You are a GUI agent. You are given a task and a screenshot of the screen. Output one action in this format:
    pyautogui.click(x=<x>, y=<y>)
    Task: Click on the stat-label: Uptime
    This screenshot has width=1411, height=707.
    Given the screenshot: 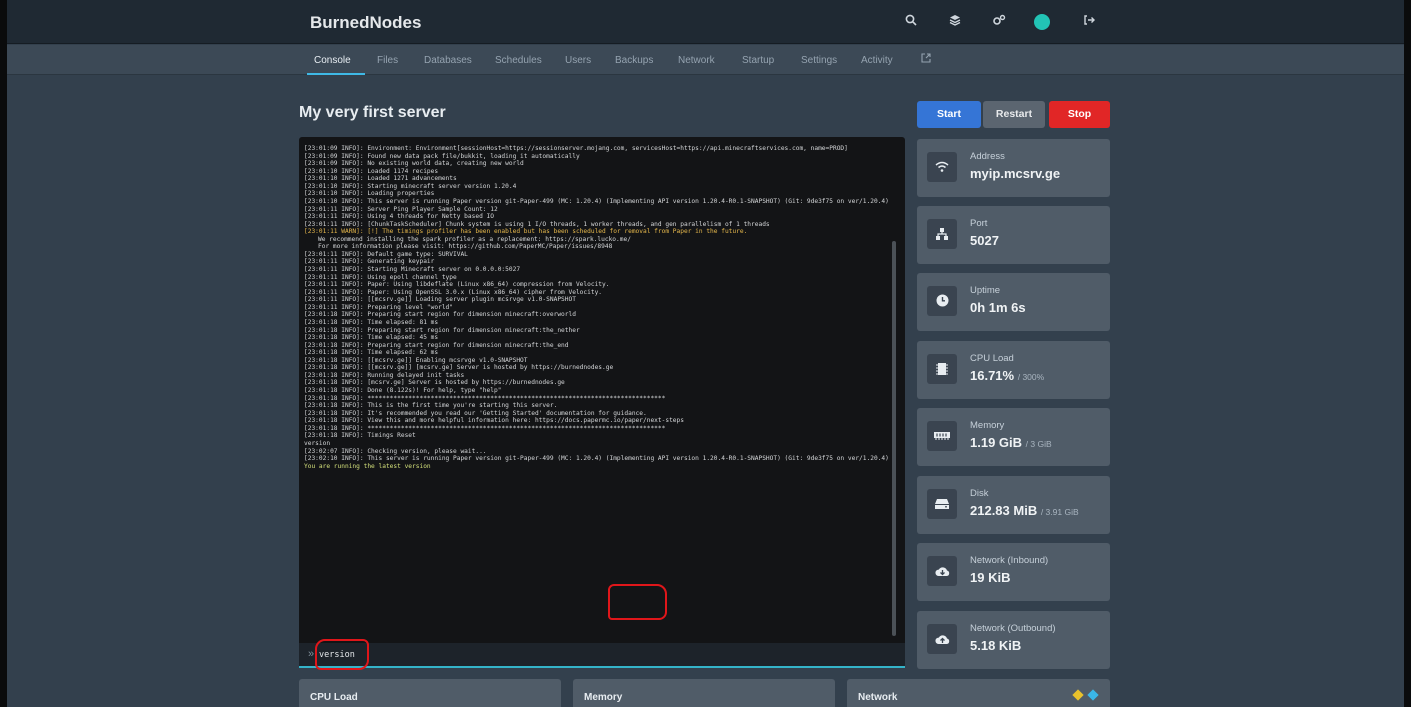 What is the action you would take?
    pyautogui.click(x=985, y=290)
    